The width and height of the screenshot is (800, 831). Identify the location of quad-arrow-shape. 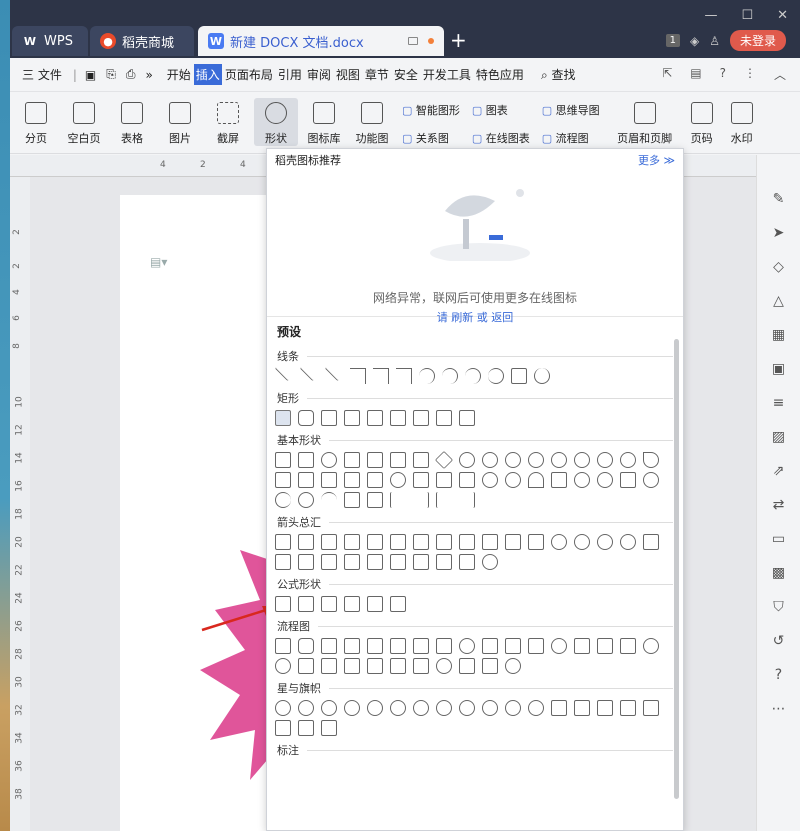
(421, 542).